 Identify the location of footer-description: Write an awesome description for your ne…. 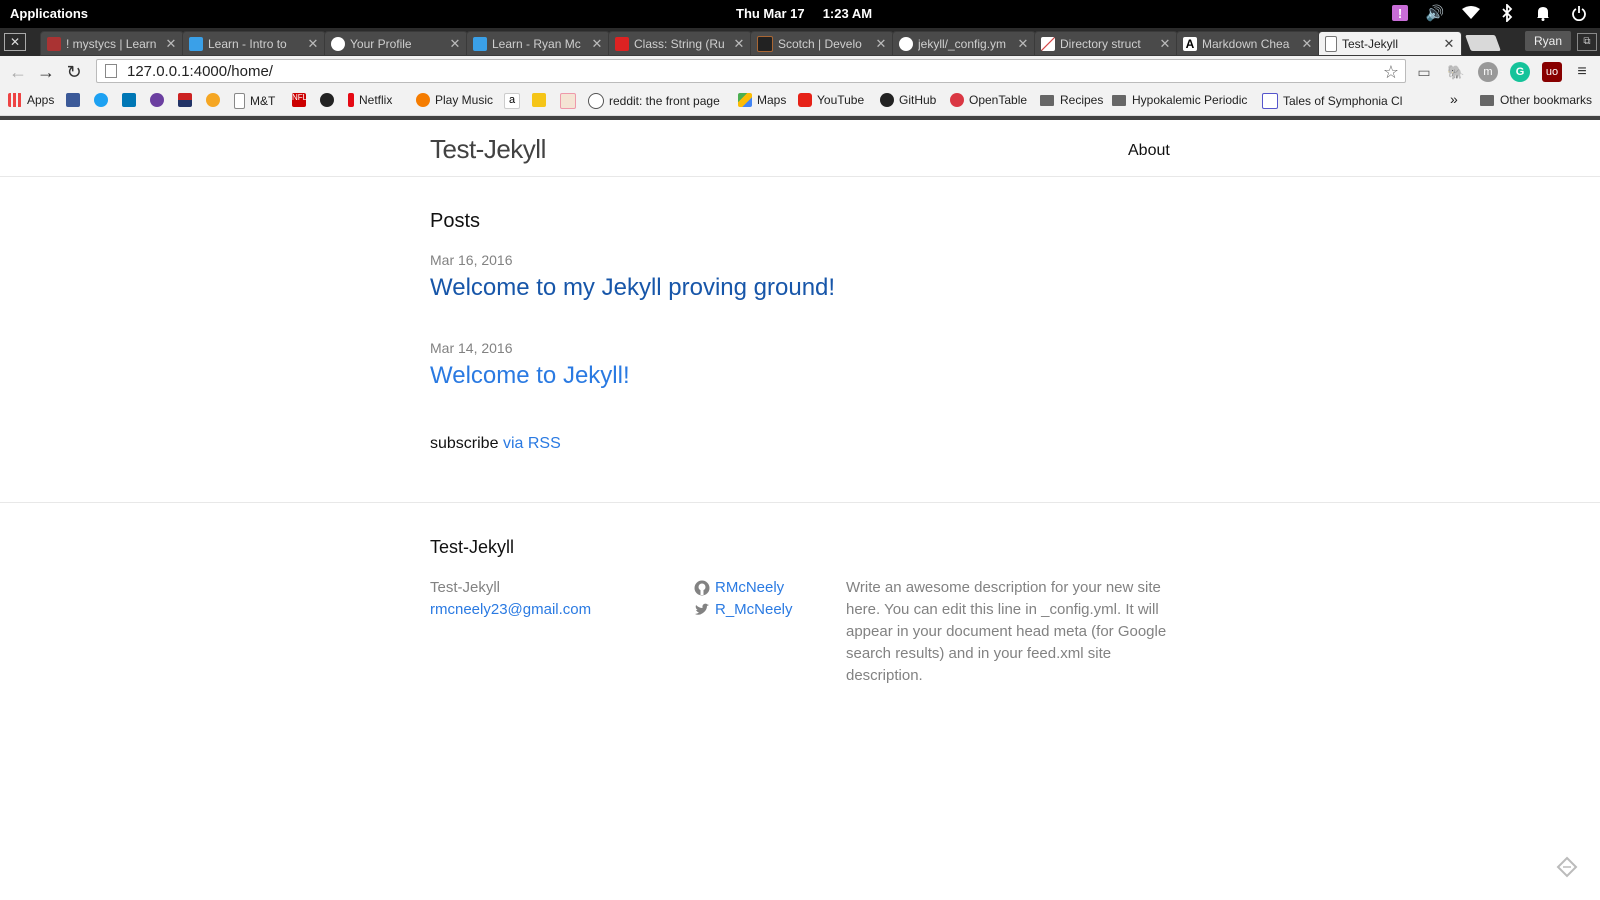
(1006, 631).